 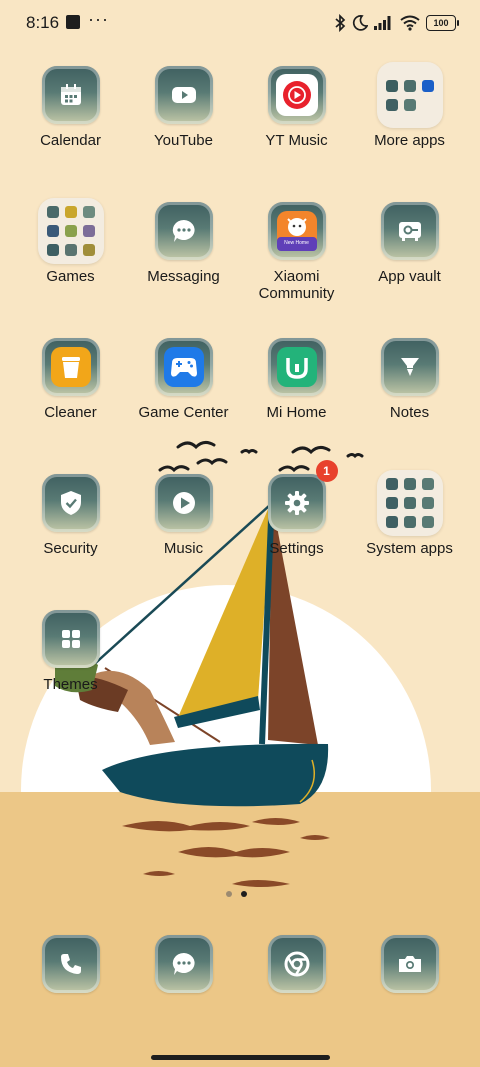 I want to click on dock-messaging, so click(x=183, y=964).